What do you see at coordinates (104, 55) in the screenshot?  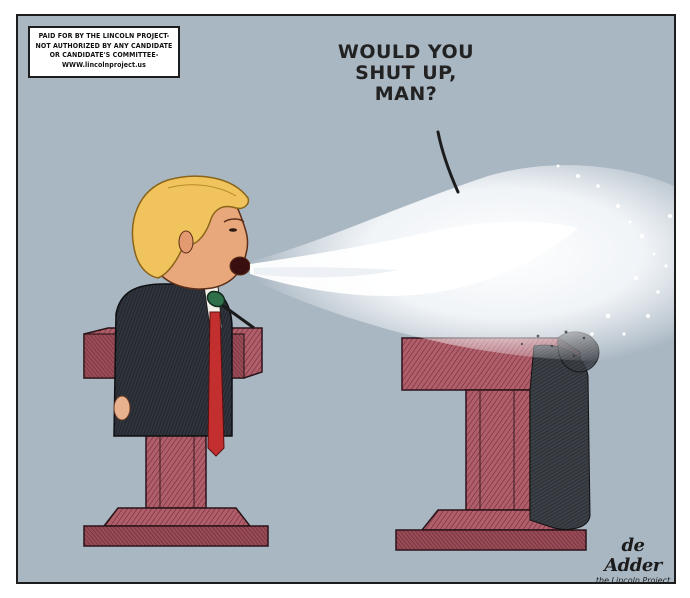 I see `disclaimer-line: OR CANDIDATE'S COMMITTEE-` at bounding box center [104, 55].